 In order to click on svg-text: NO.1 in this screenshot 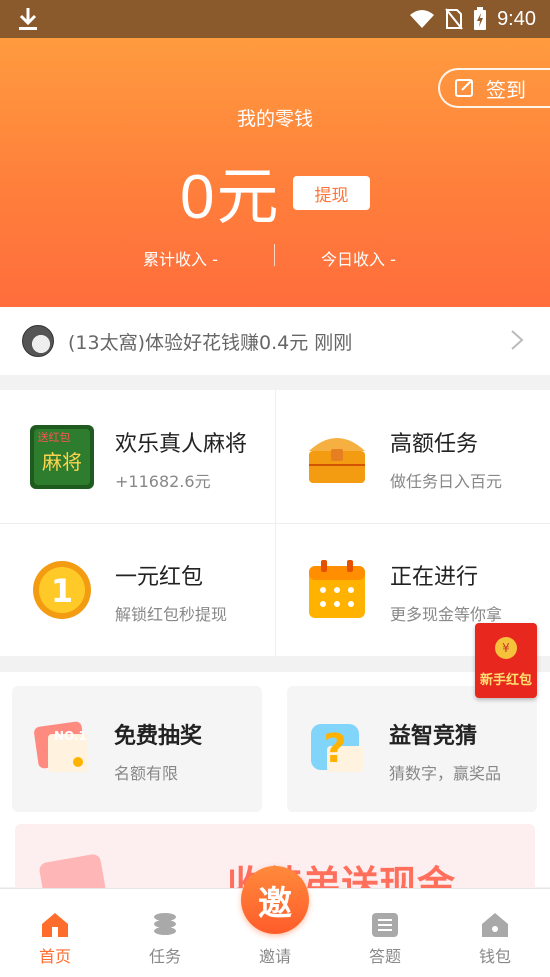, I will do `click(70, 736)`.